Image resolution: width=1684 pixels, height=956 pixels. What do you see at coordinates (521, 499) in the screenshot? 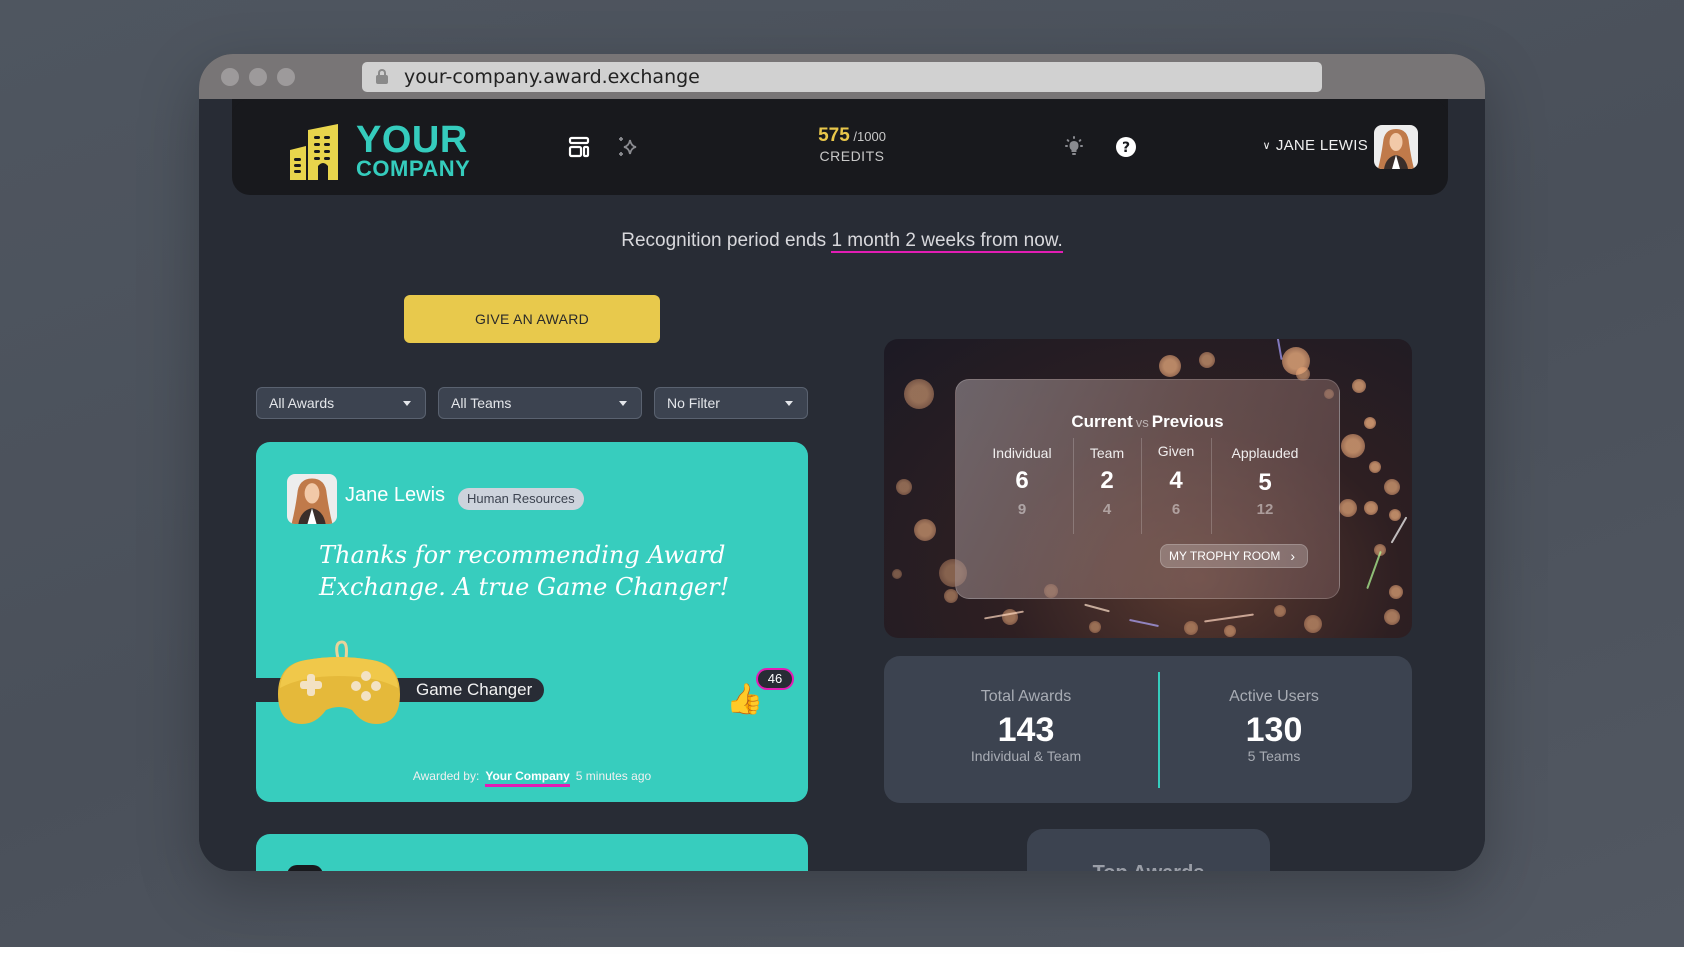
I see `department-badge: Human Resources` at bounding box center [521, 499].